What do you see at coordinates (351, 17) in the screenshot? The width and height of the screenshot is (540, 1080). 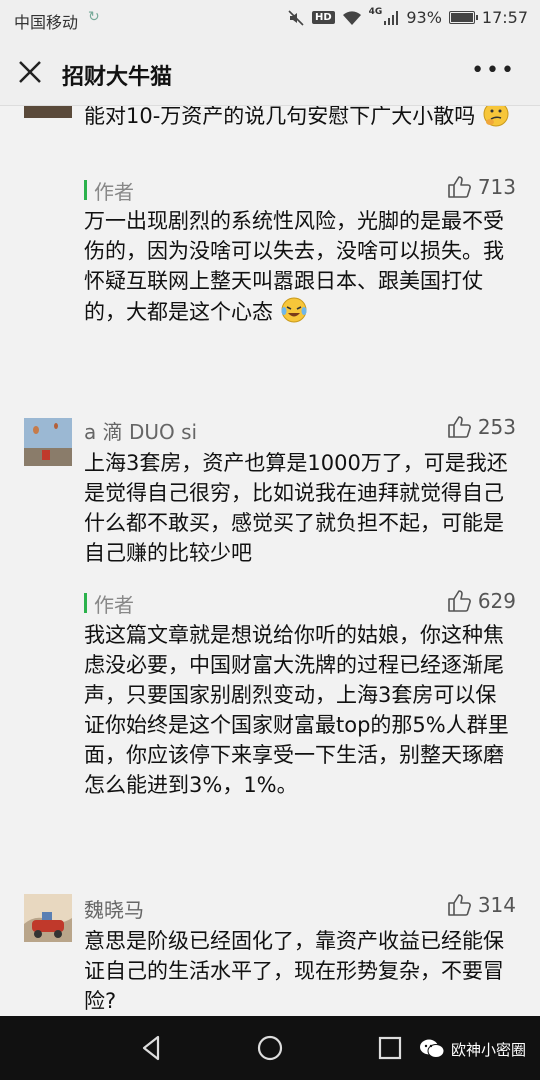 I see `wifi-icon` at bounding box center [351, 17].